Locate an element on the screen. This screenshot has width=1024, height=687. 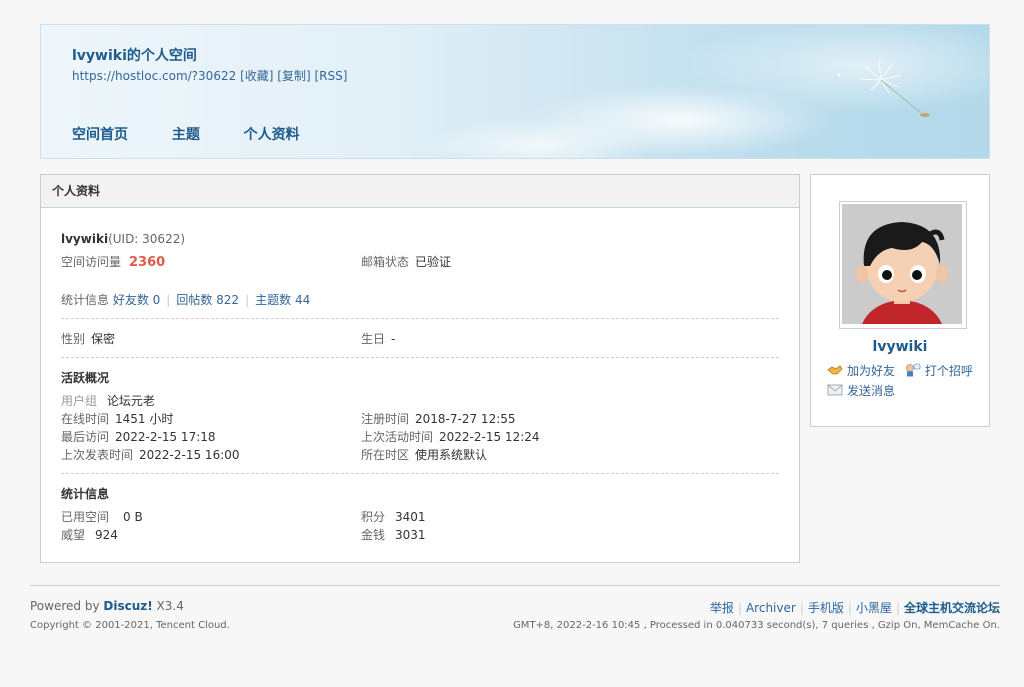
lastpost-label: 上次发表时间 is located at coordinates (97, 455).